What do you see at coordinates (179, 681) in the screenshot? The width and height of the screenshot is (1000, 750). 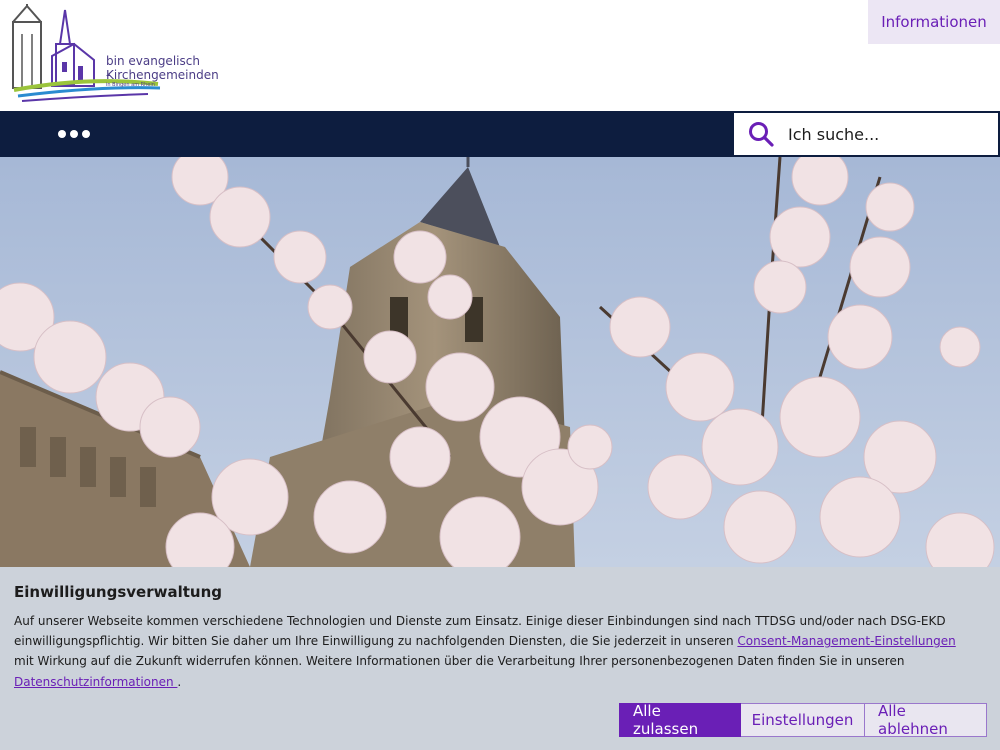 I see `consent-text-part3: .` at bounding box center [179, 681].